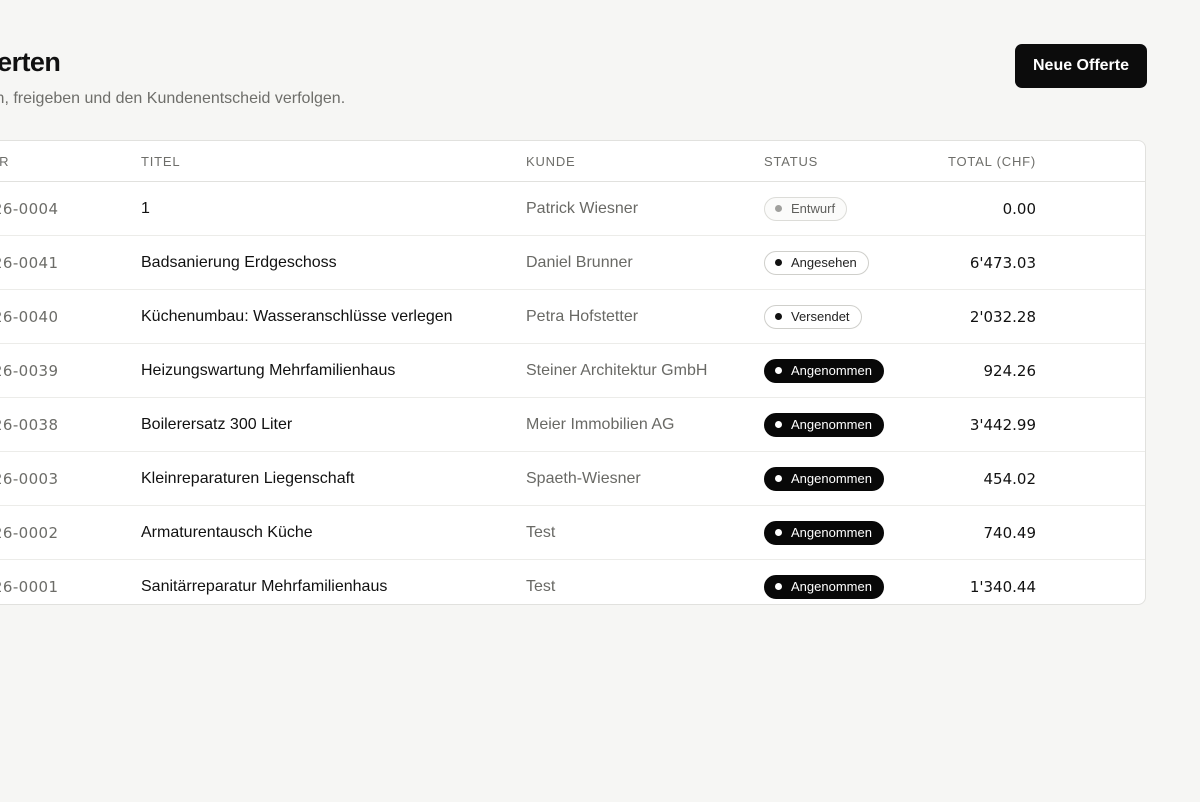 This screenshot has height=802, width=1200. Describe the element at coordinates (145, 208) in the screenshot. I see `offer-title: 1` at that location.